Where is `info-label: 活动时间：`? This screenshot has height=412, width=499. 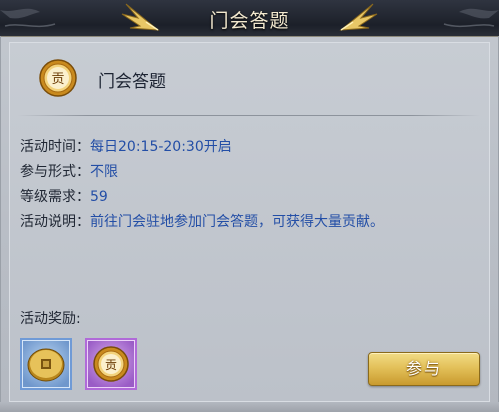 info-label: 活动时间： is located at coordinates (55, 147).